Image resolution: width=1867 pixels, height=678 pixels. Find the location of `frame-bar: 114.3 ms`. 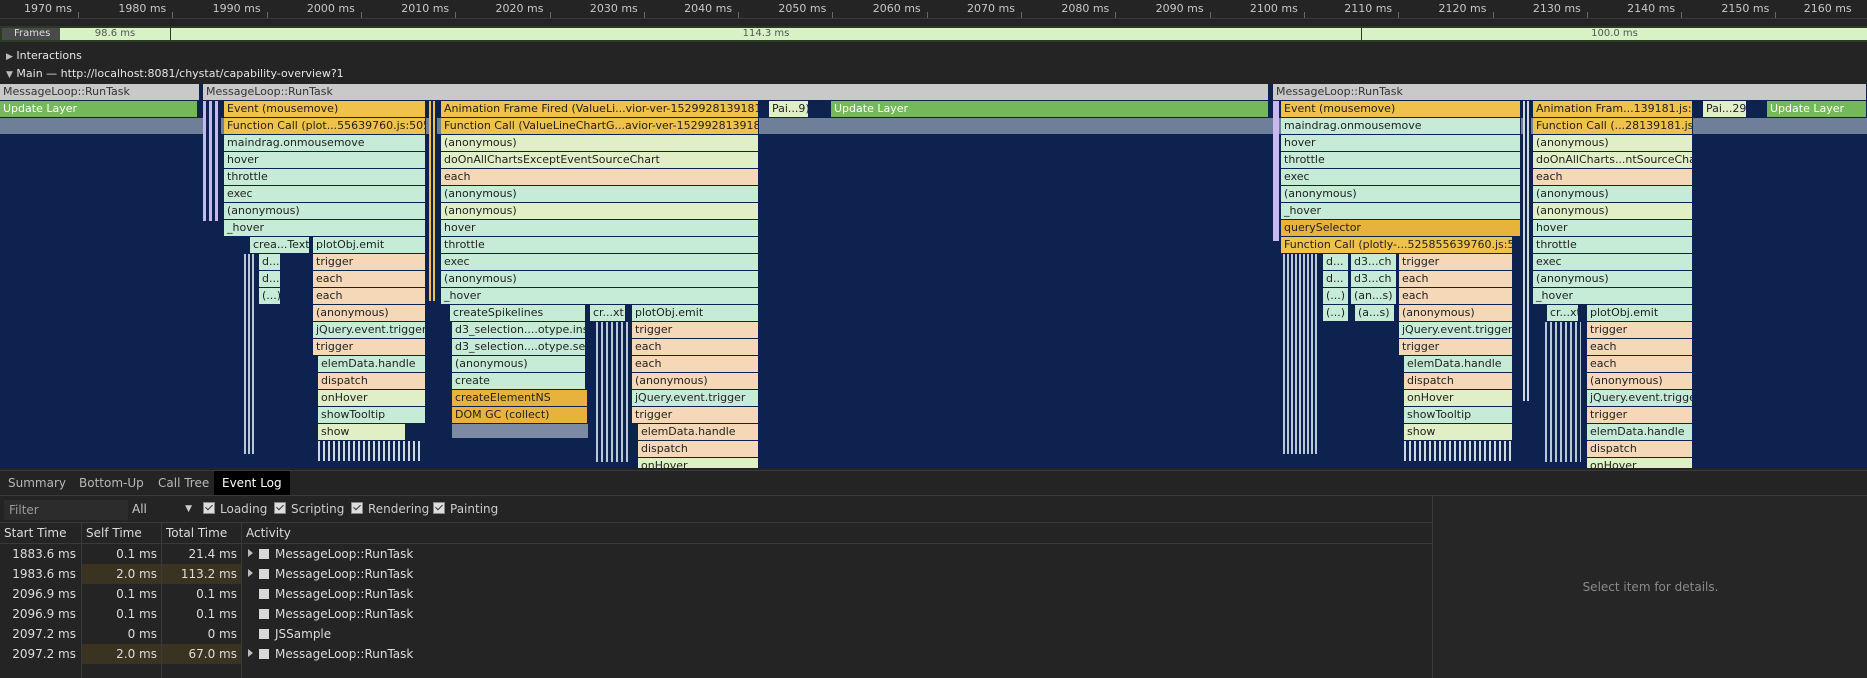

frame-bar: 114.3 ms is located at coordinates (766, 34).